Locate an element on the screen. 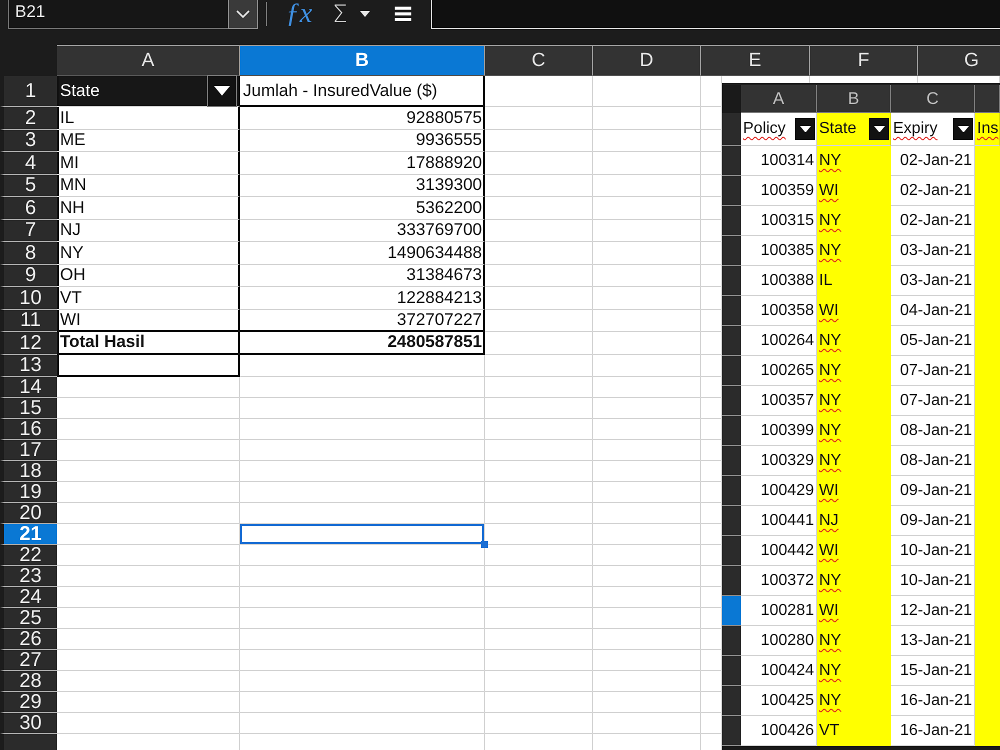 Image resolution: width=1000 pixels, height=750 pixels. table-cell: NJ is located at coordinates (148, 231).